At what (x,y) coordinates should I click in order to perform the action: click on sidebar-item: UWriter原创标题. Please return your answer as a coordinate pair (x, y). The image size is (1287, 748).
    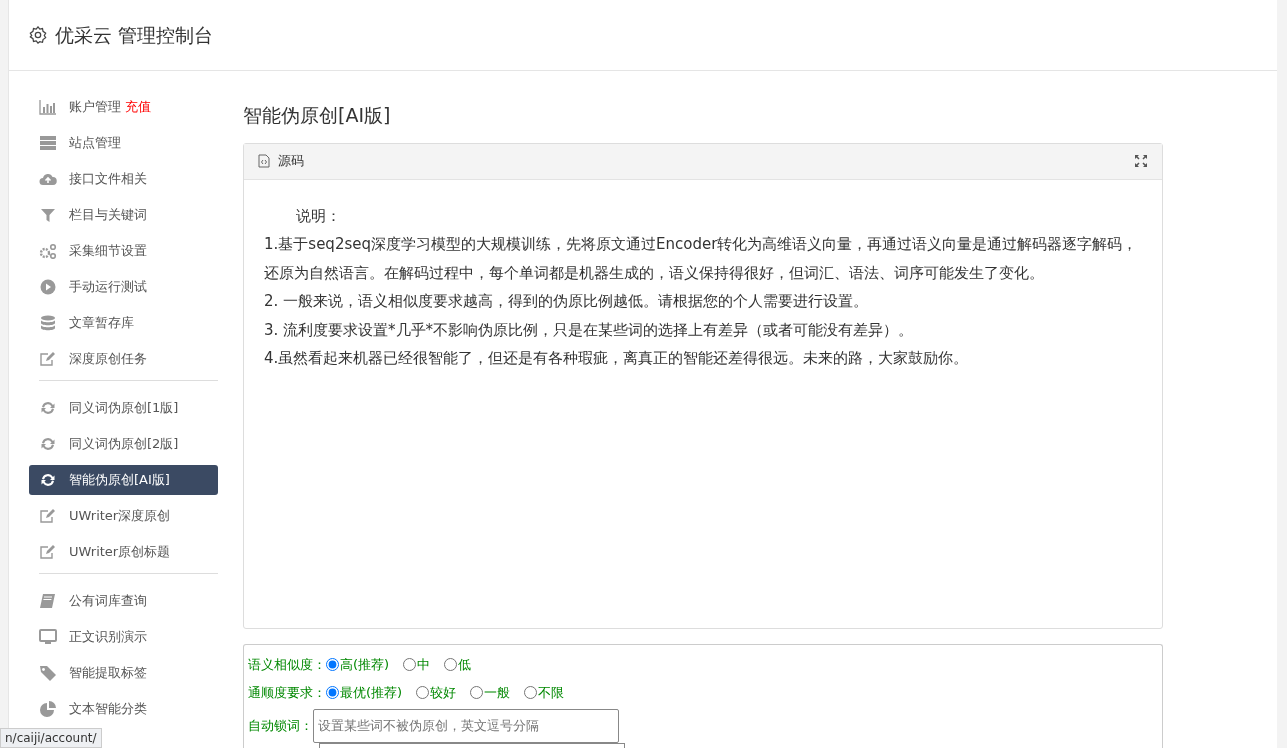
    Looking at the image, I should click on (123, 552).